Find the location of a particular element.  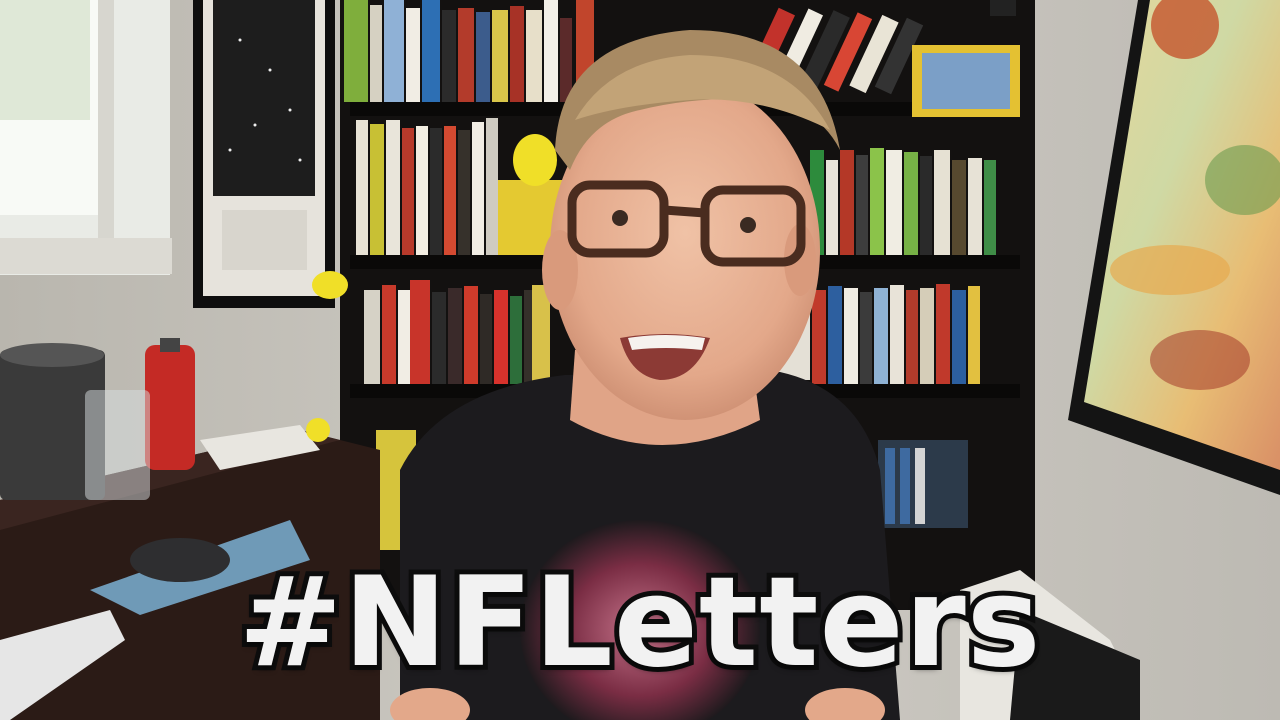

hashtag-caption: #NFLetters is located at coordinates (639, 623).